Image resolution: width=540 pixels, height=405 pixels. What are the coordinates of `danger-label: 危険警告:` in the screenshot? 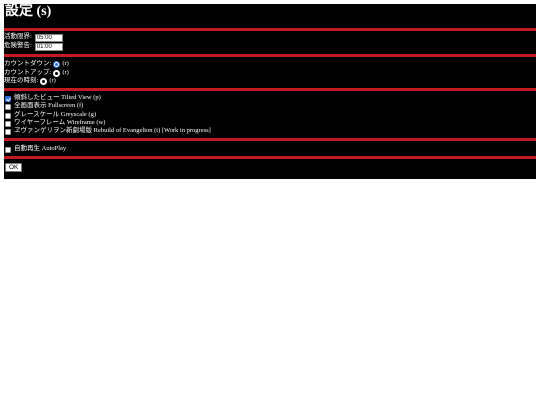 It's located at (18, 46).